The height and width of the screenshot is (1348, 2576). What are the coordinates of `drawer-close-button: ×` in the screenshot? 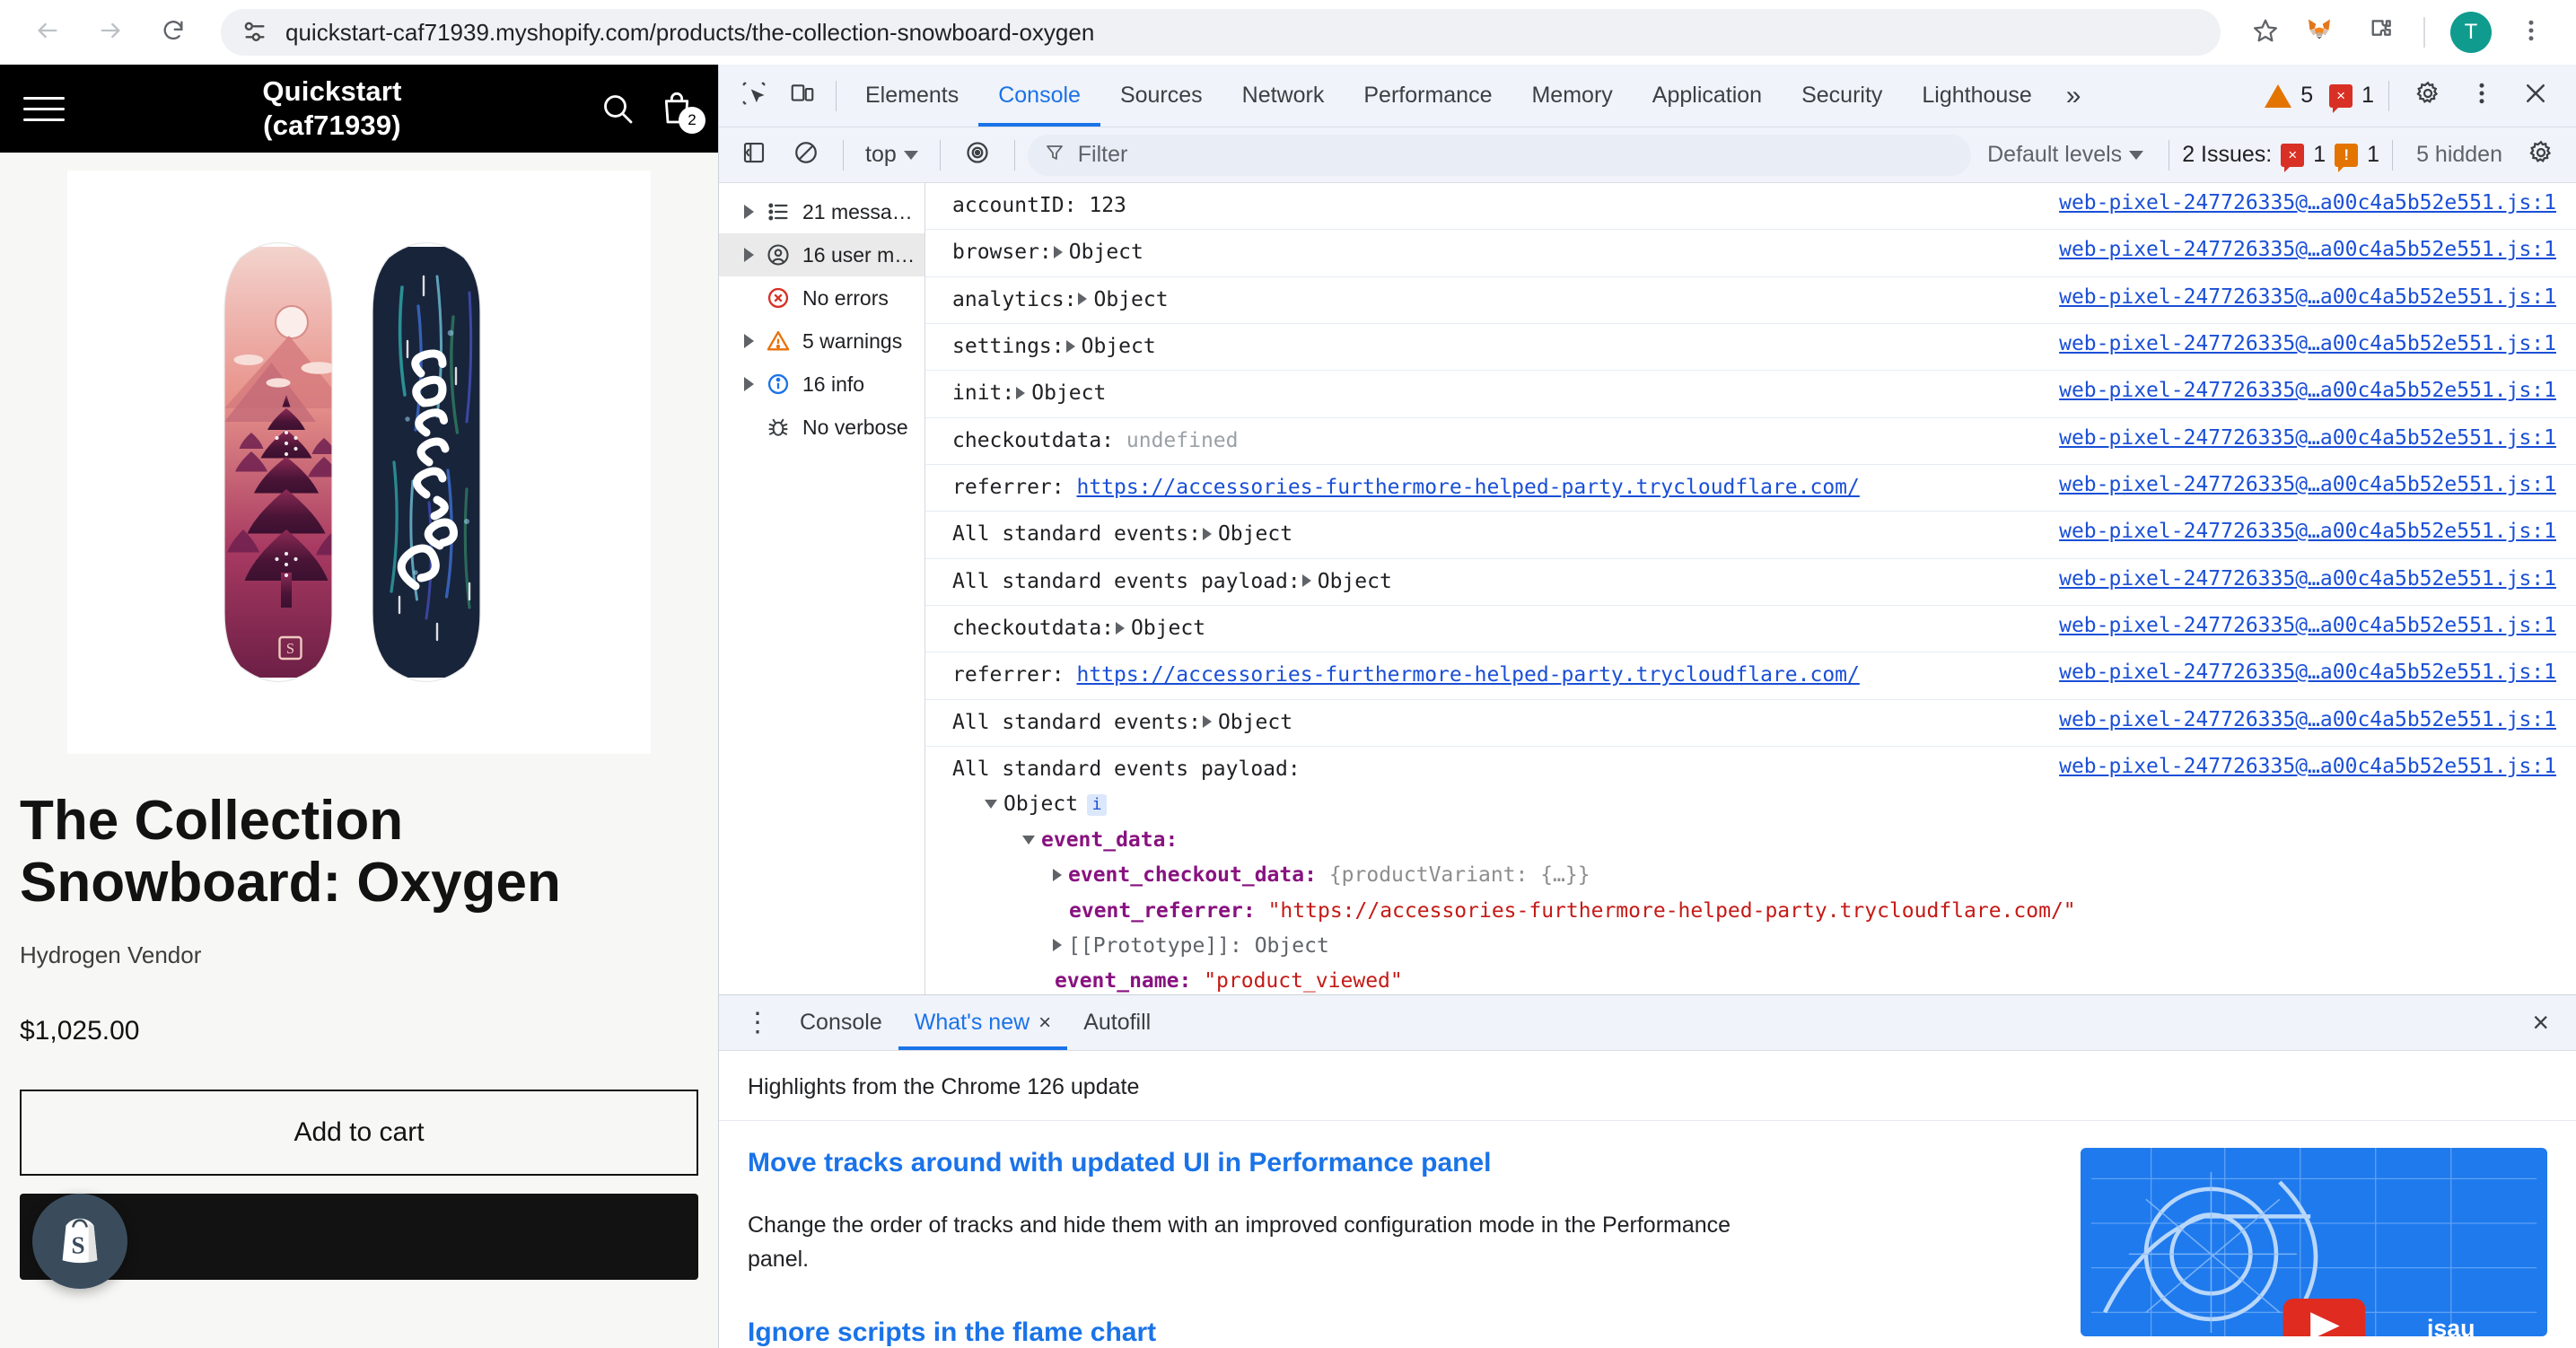 It's located at (2540, 1023).